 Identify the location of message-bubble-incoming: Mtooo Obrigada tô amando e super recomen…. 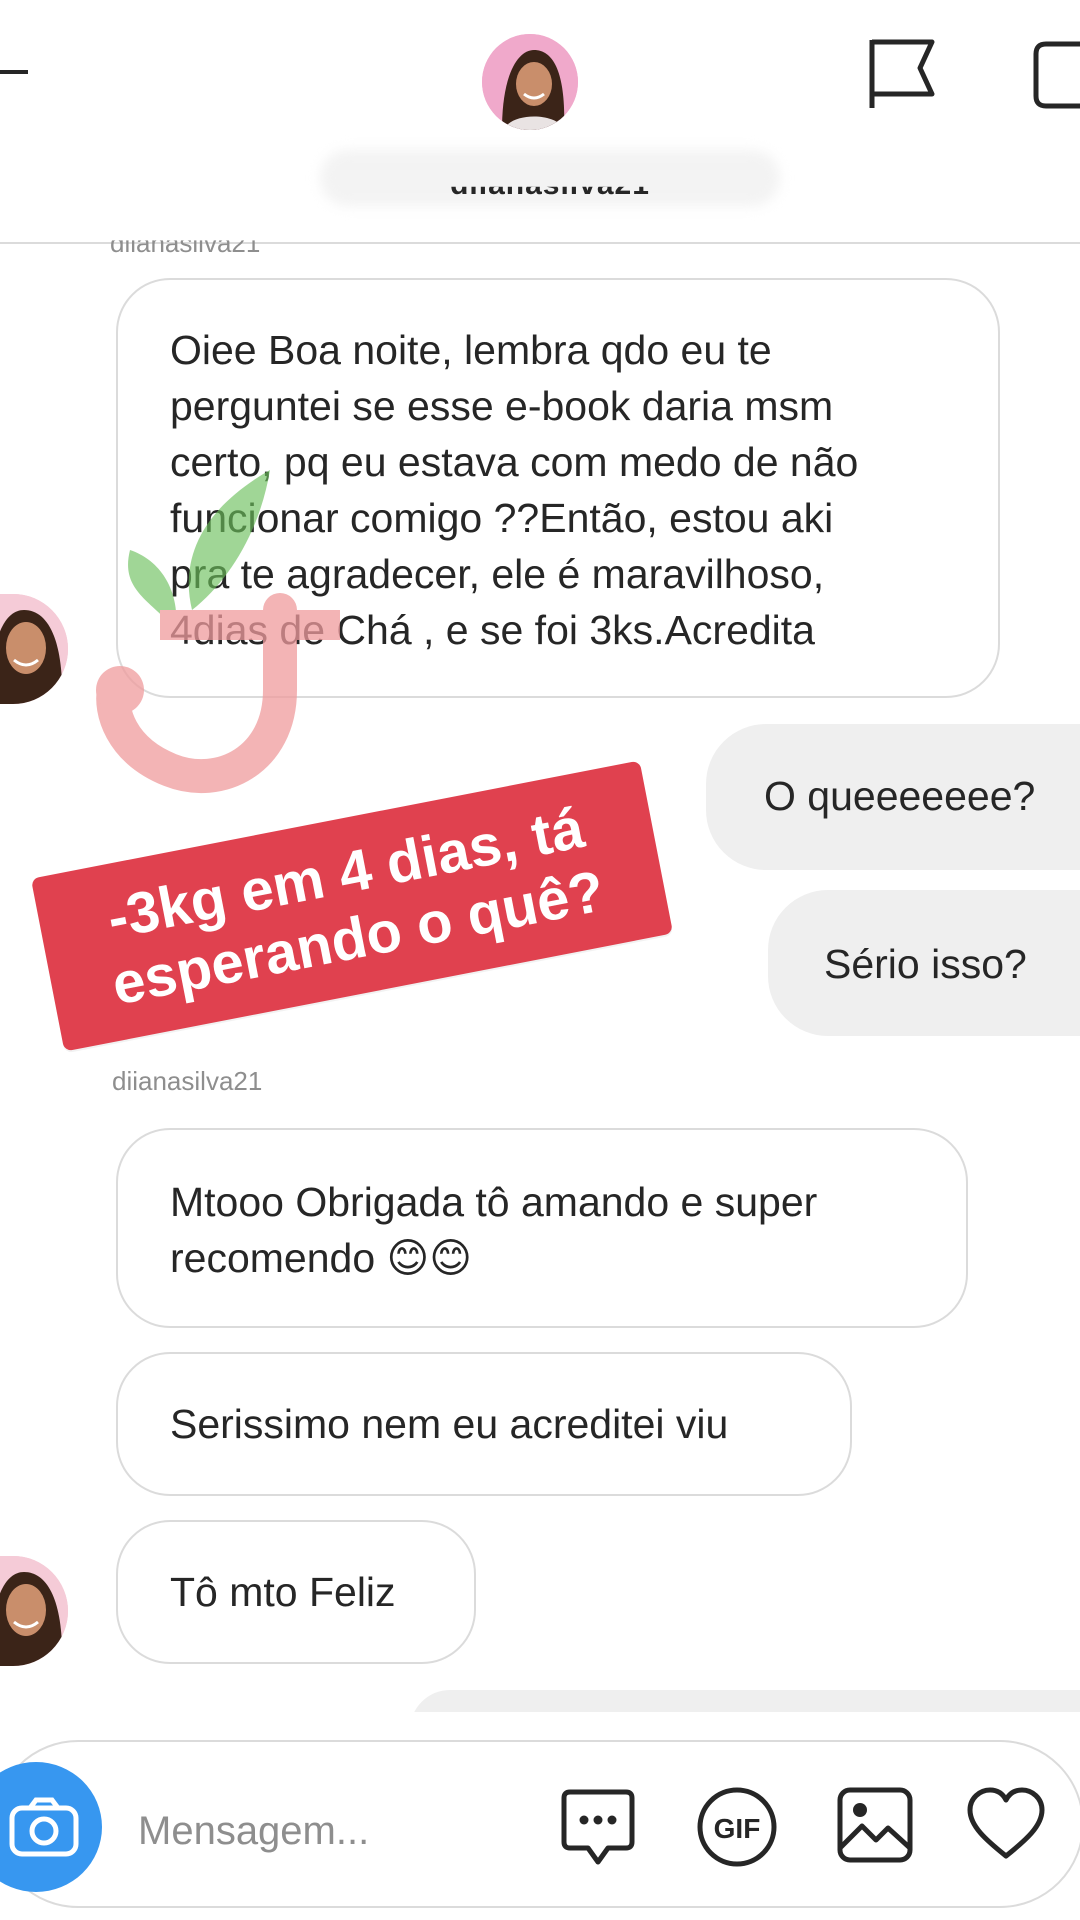
(542, 1228).